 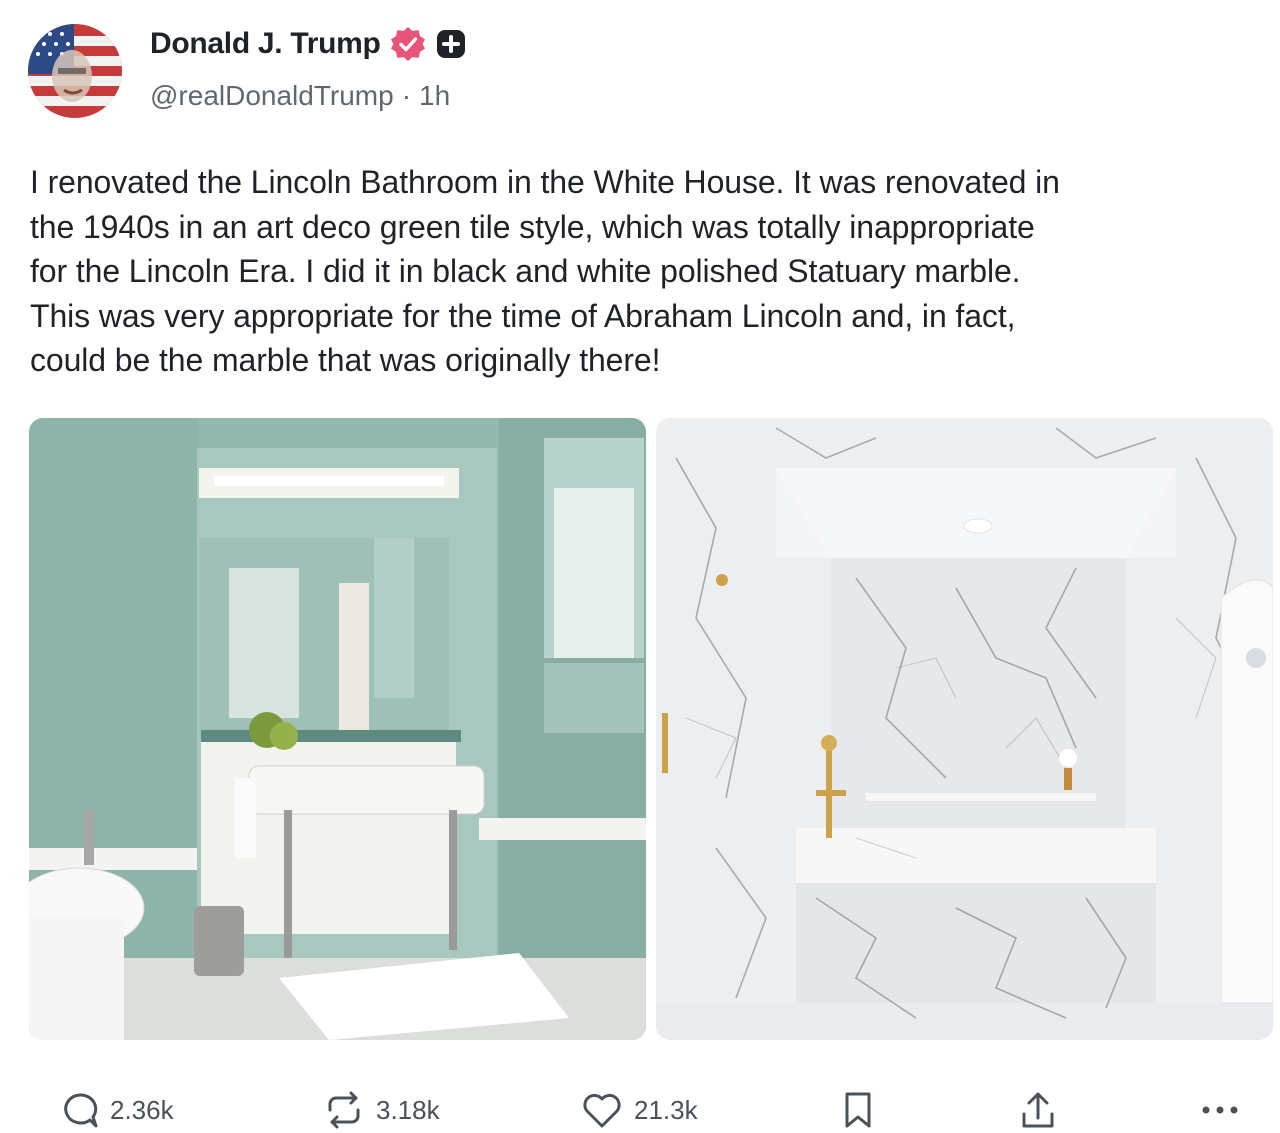 I want to click on author-handle: @realDonaldTrump, so click(x=272, y=96).